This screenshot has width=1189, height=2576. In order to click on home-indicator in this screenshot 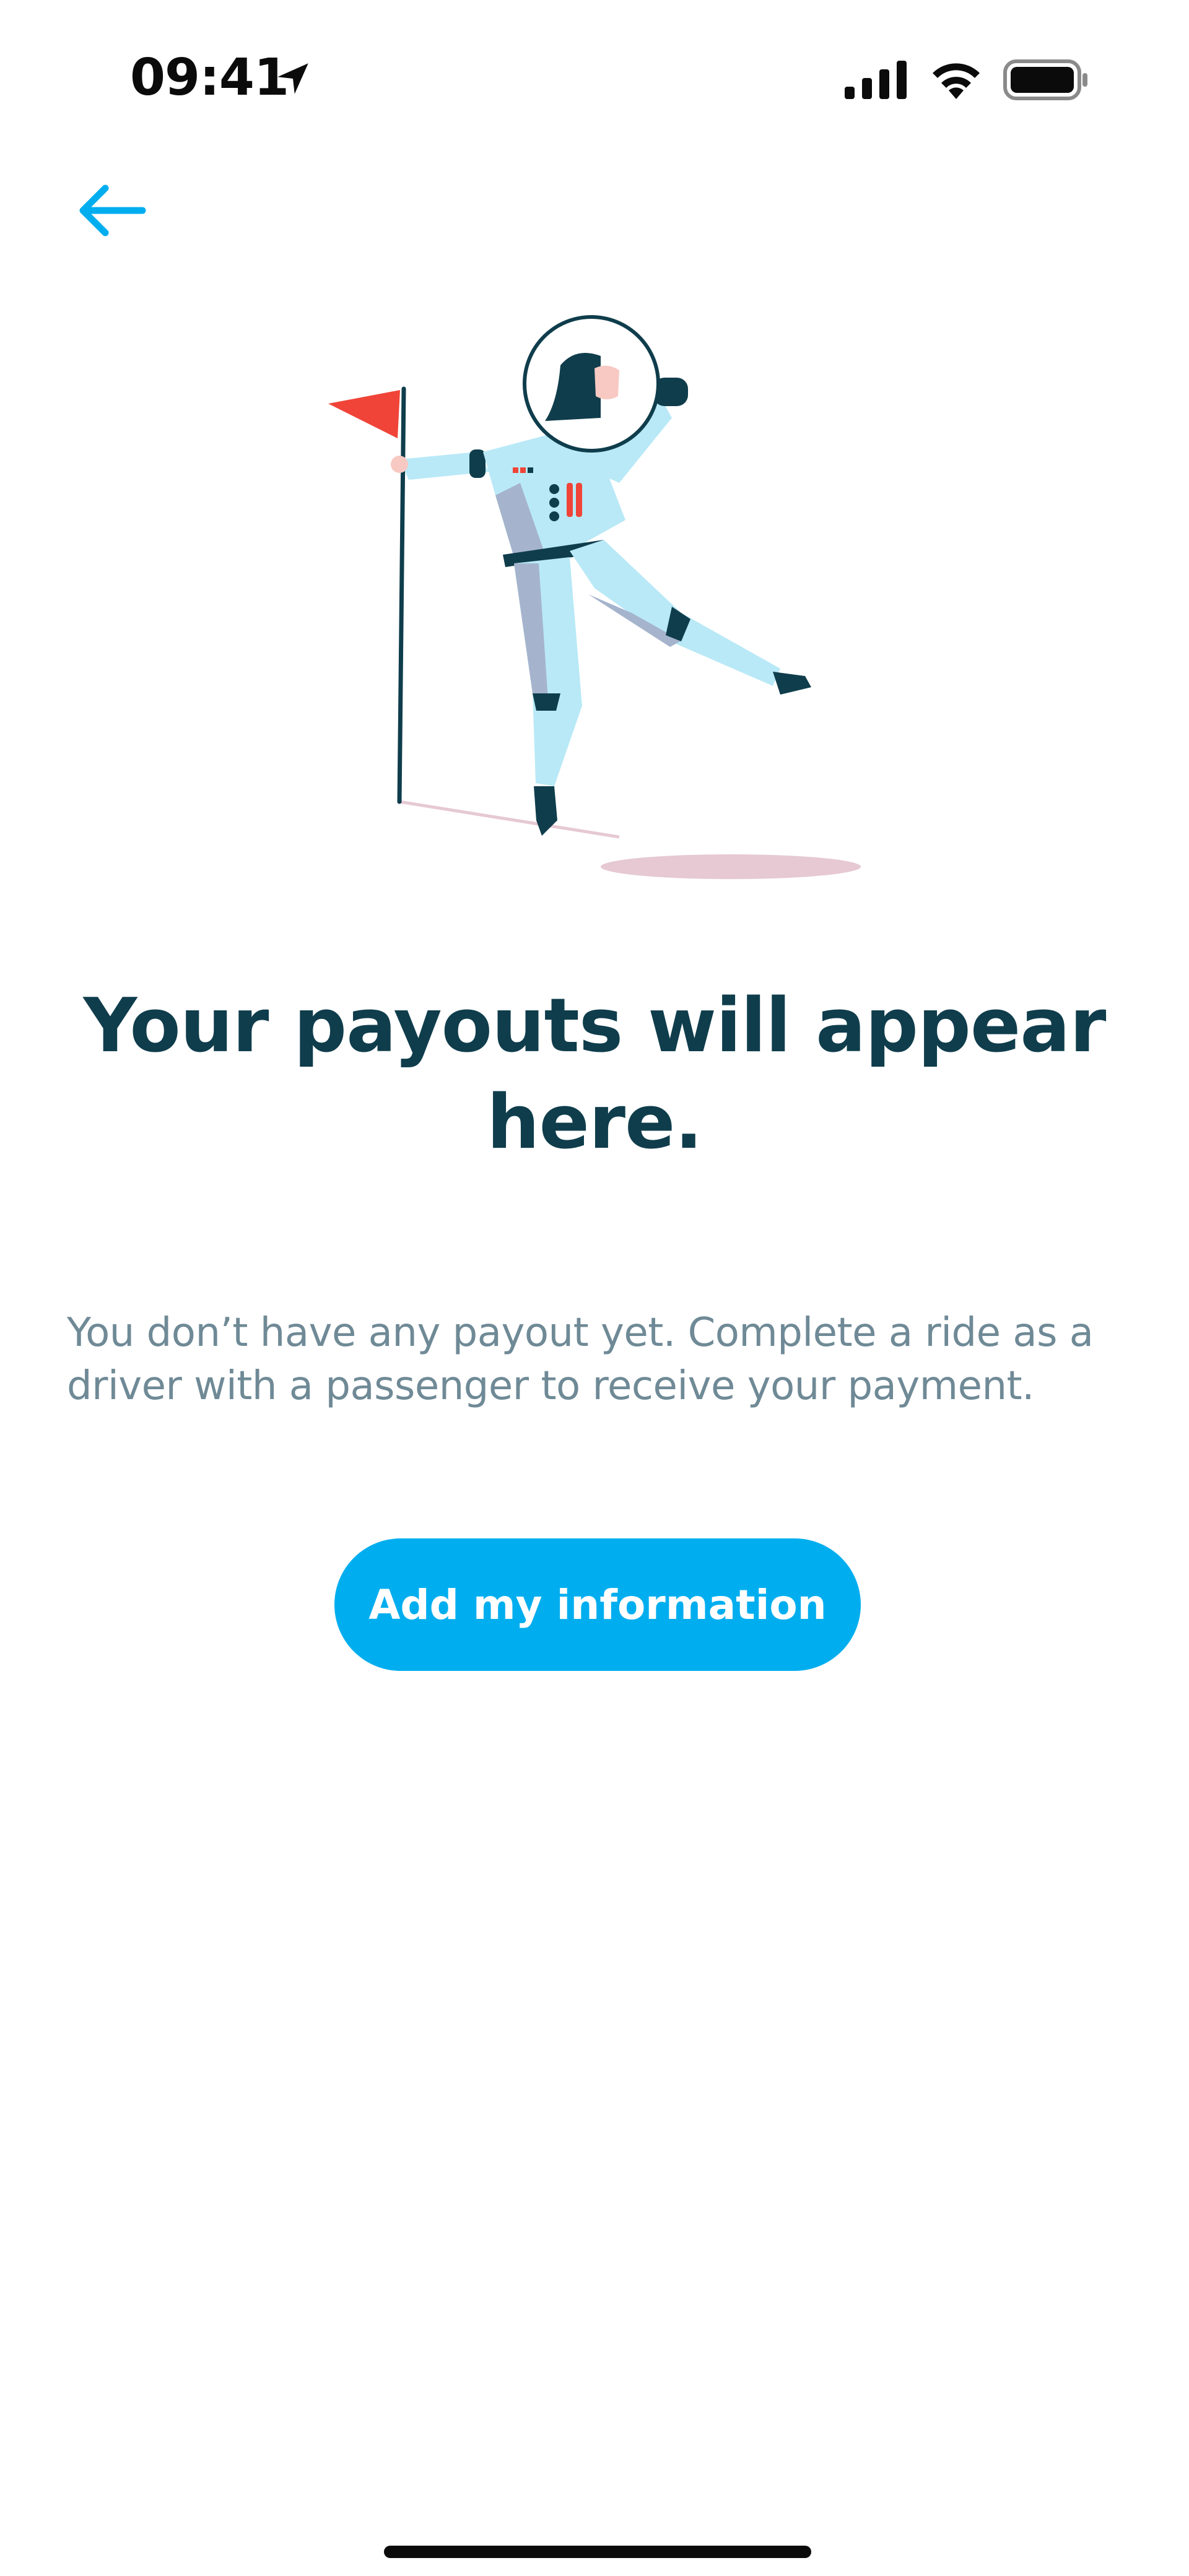, I will do `click(597, 2552)`.